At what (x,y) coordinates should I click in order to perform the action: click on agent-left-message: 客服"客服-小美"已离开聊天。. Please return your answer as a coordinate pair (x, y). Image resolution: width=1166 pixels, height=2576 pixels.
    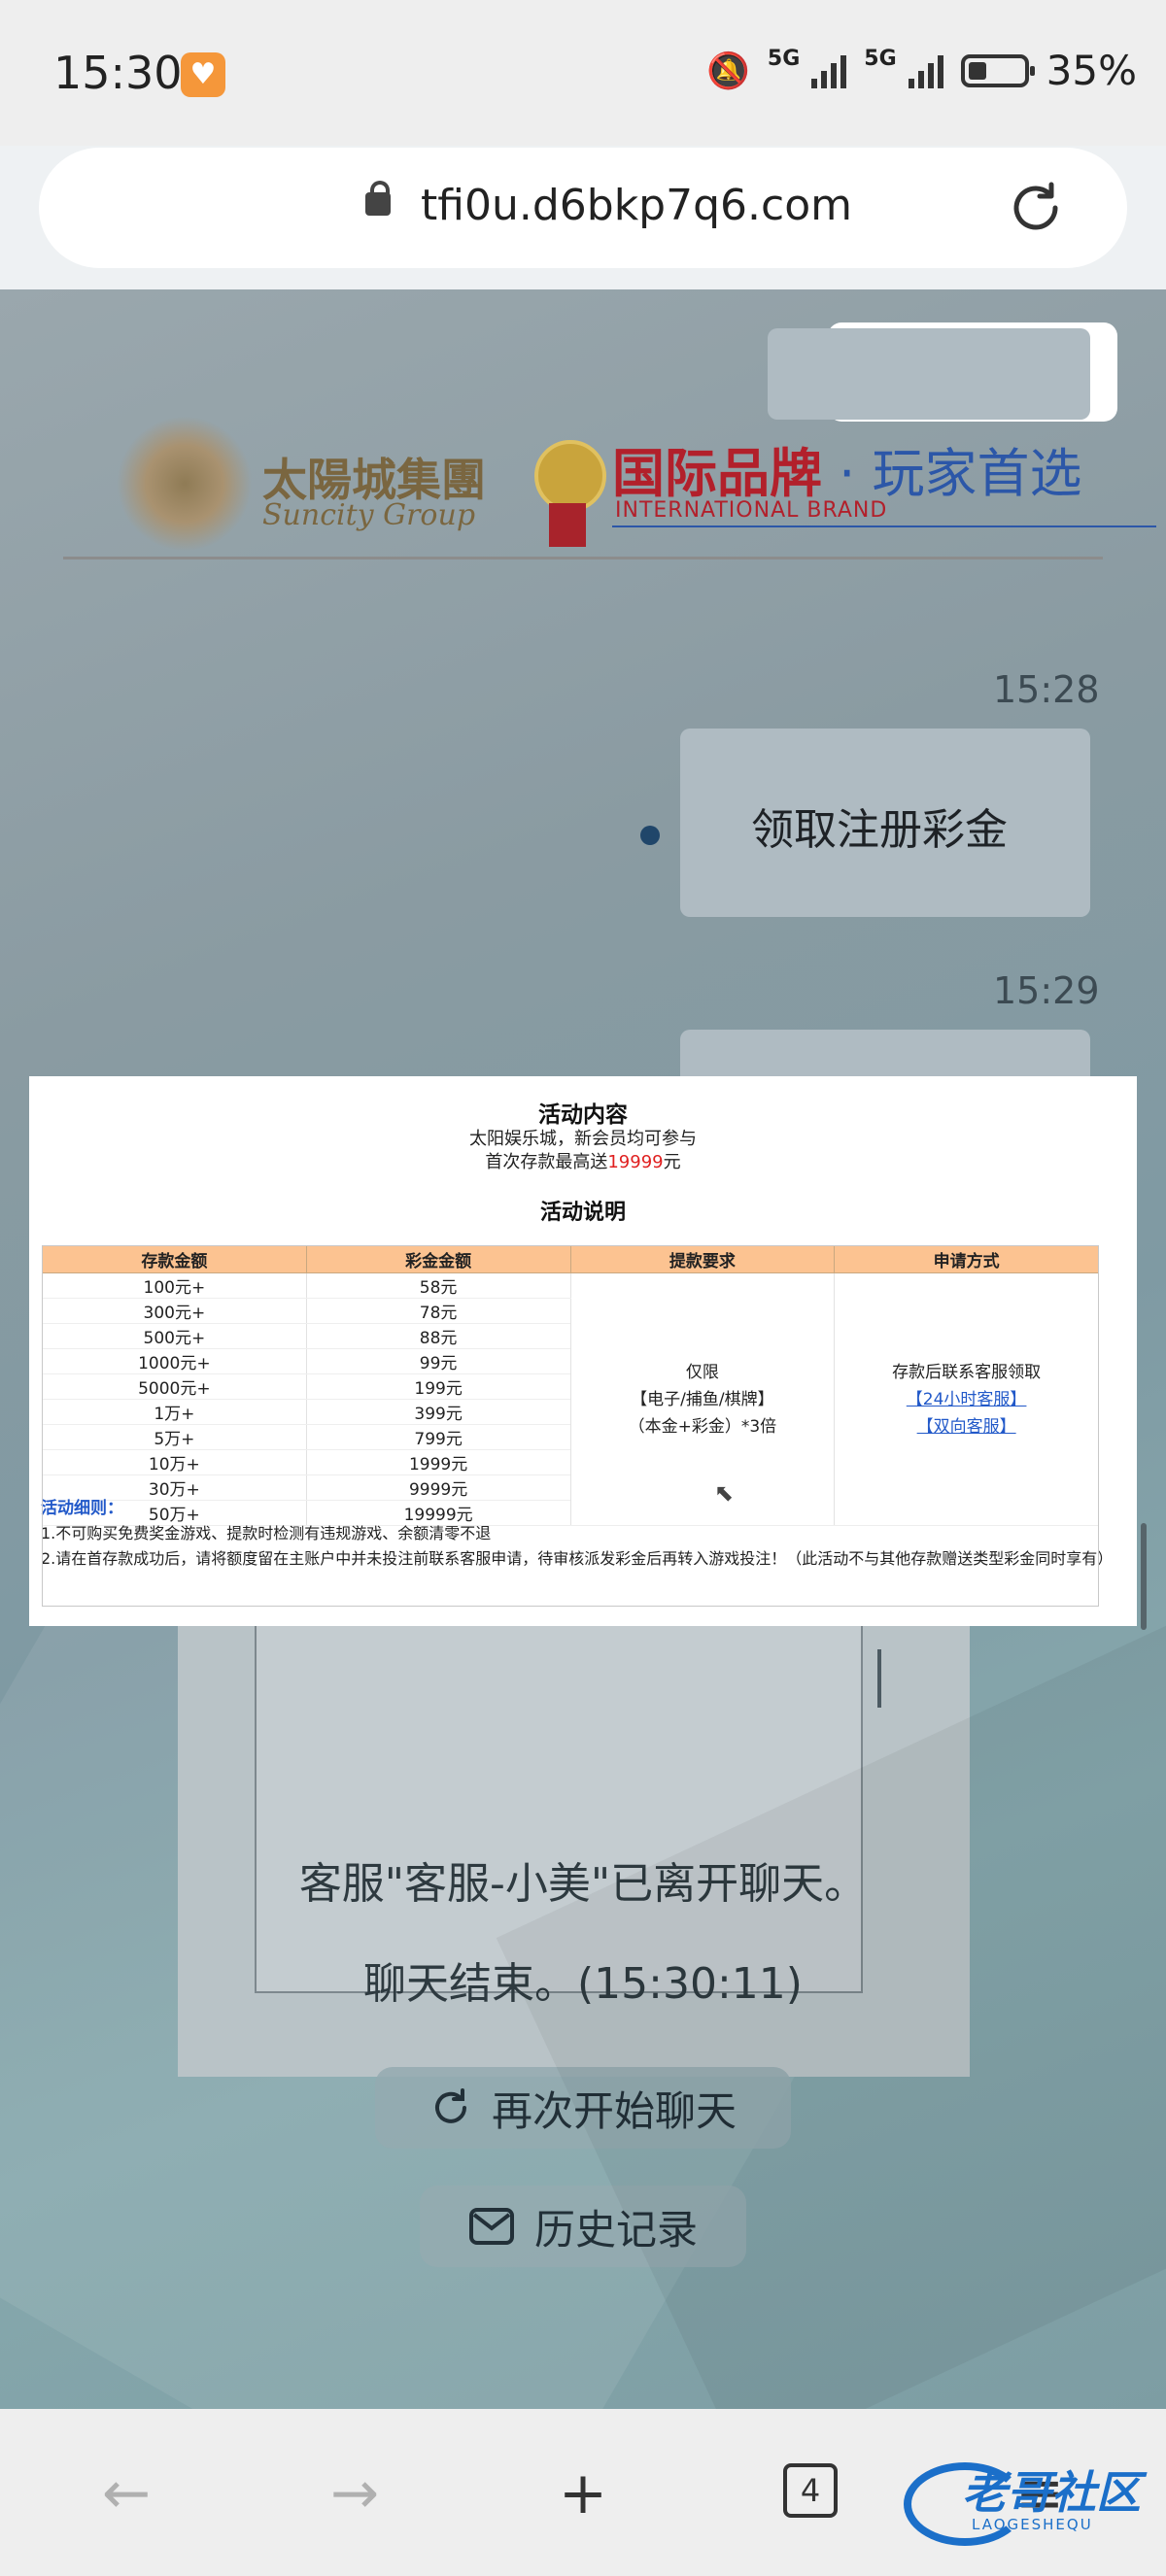
    Looking at the image, I should click on (583, 1884).